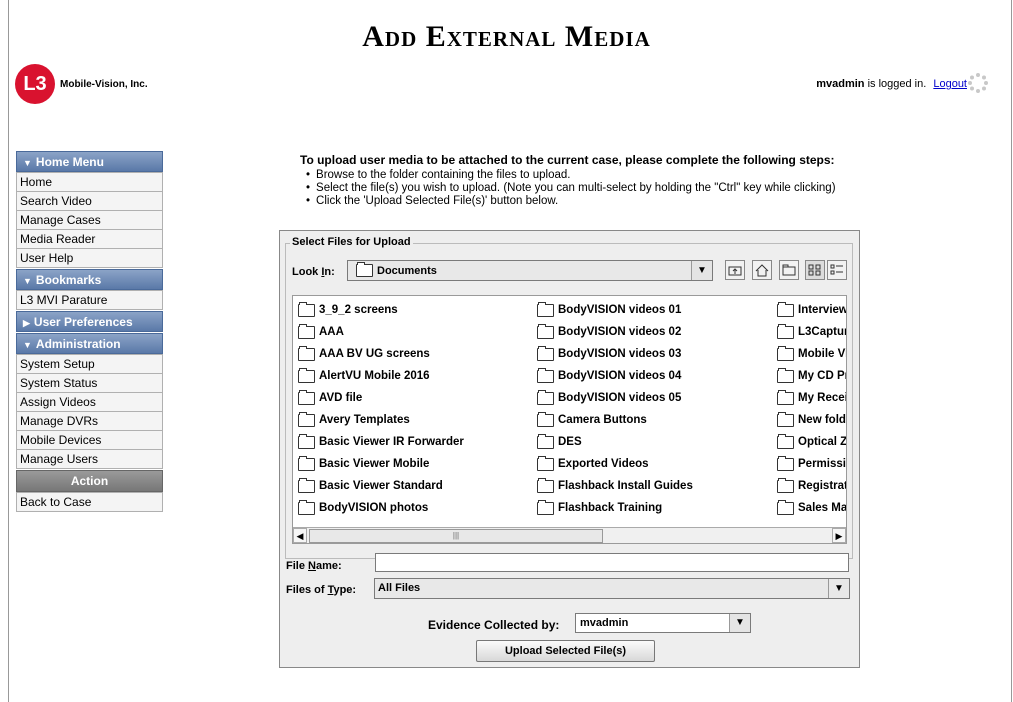  What do you see at coordinates (35, 84) in the screenshot?
I see `logo-mark: L3` at bounding box center [35, 84].